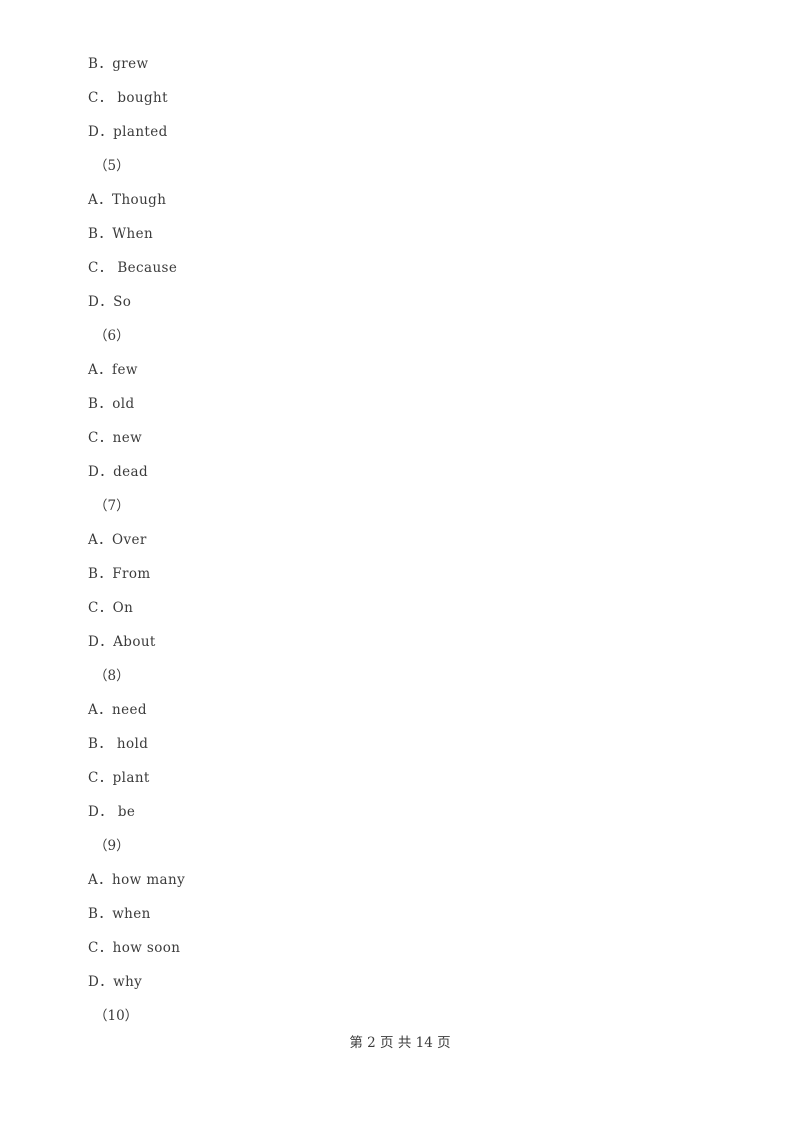  Describe the element at coordinates (113, 370) in the screenshot. I see `answer-option: A．few` at that location.